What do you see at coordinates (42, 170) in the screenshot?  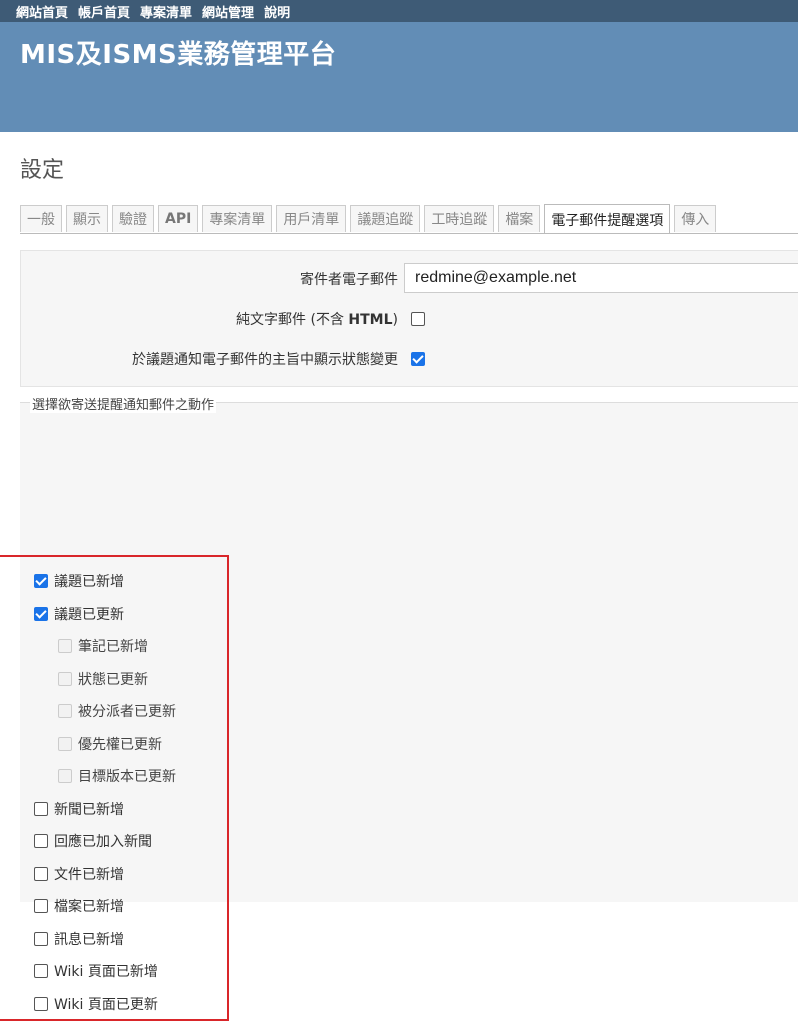 I see `page-title: 設定` at bounding box center [42, 170].